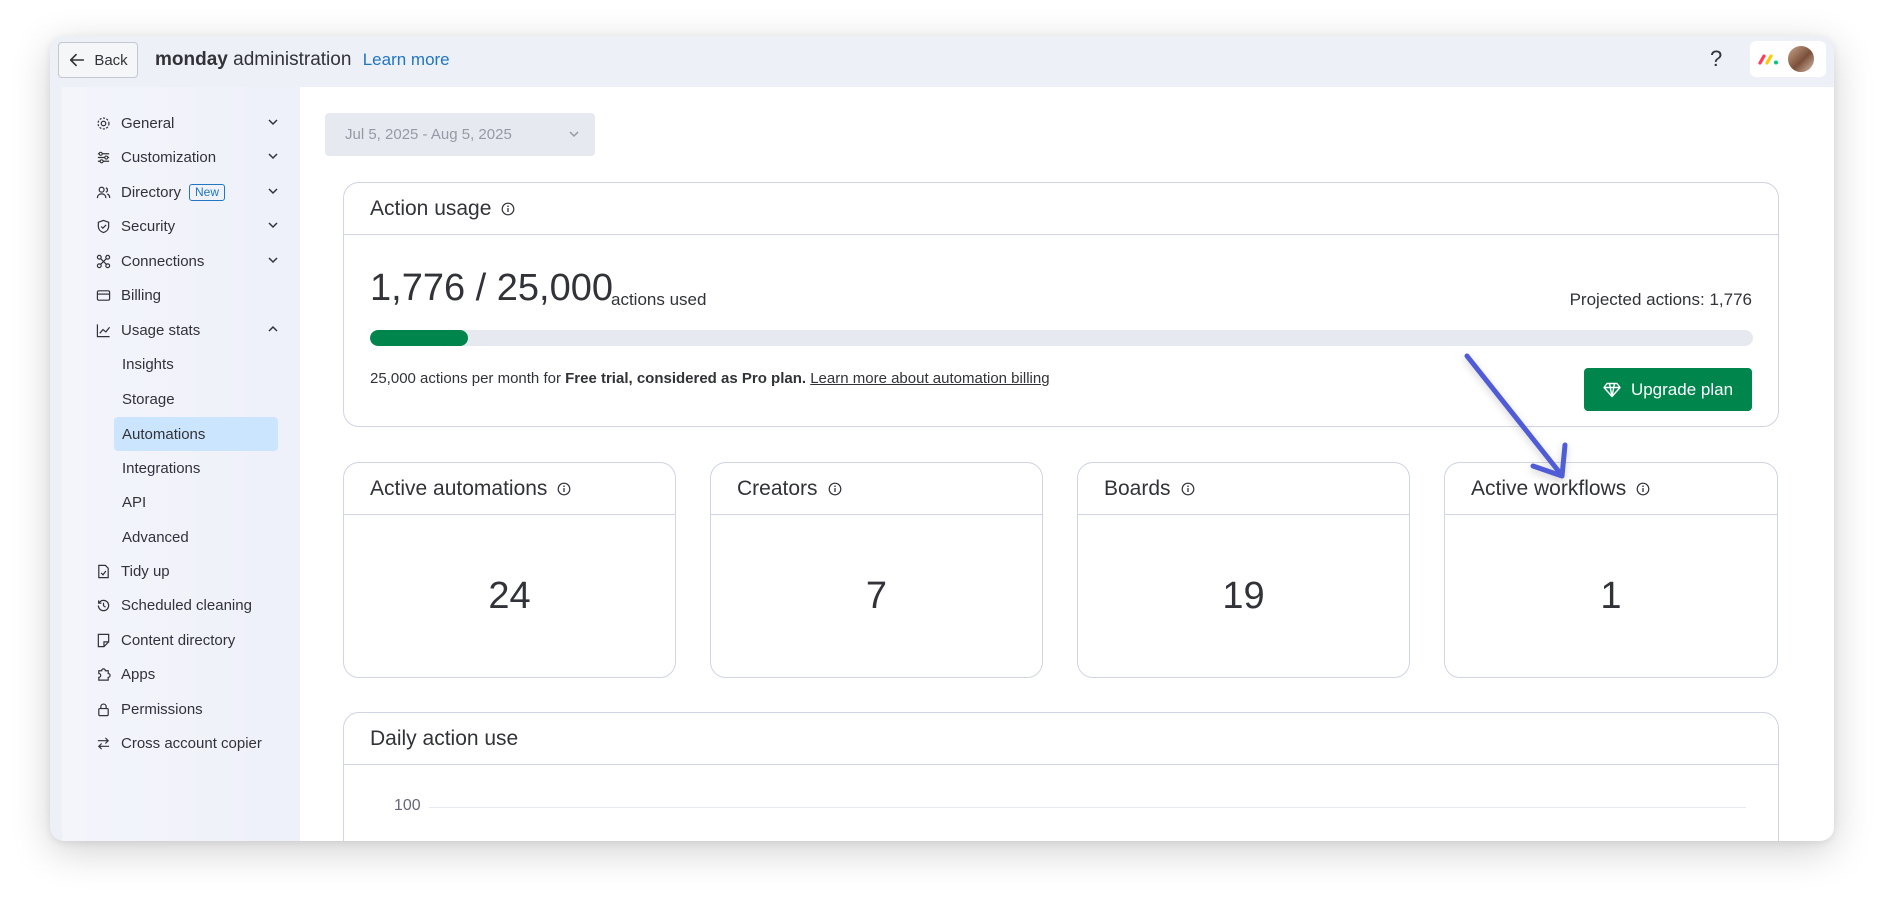 This screenshot has width=1884, height=906. What do you see at coordinates (1682, 389) in the screenshot?
I see `upgrade-plan-label: Upgrade plan` at bounding box center [1682, 389].